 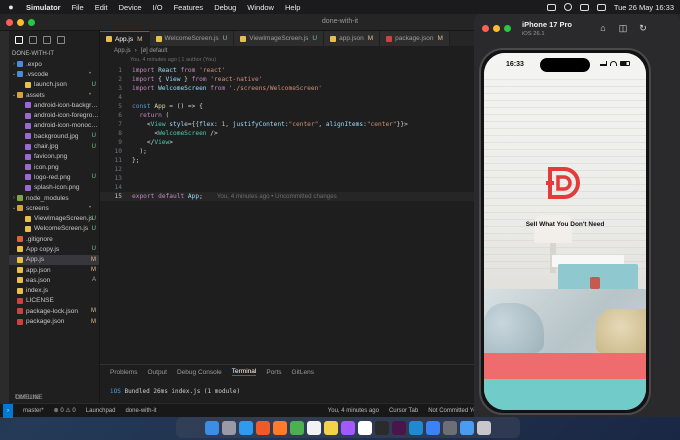 What do you see at coordinates (584, 7) in the screenshot?
I see `search-icon` at bounding box center [584, 7].